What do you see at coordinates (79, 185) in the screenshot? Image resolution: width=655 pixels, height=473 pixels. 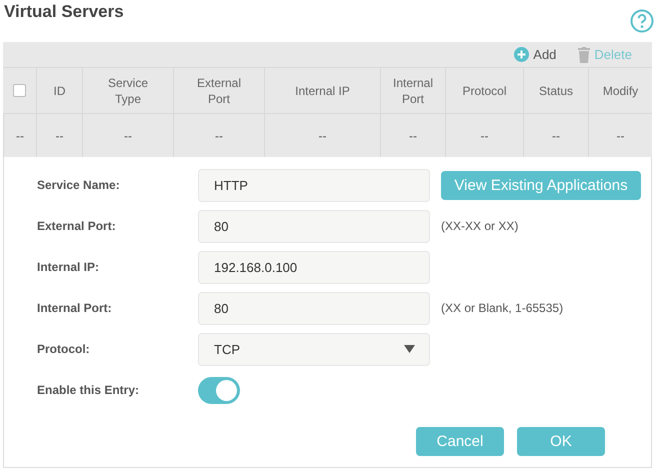 I see `field-label: Service Name:` at bounding box center [79, 185].